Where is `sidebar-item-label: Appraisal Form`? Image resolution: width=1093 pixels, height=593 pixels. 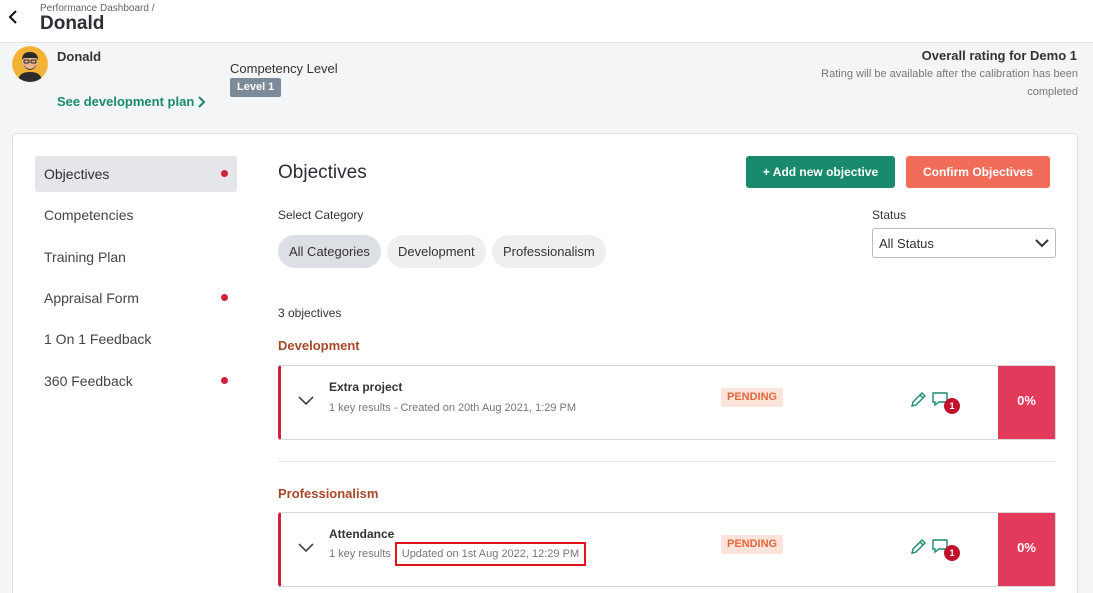
sidebar-item-label: Appraisal Form is located at coordinates (91, 298).